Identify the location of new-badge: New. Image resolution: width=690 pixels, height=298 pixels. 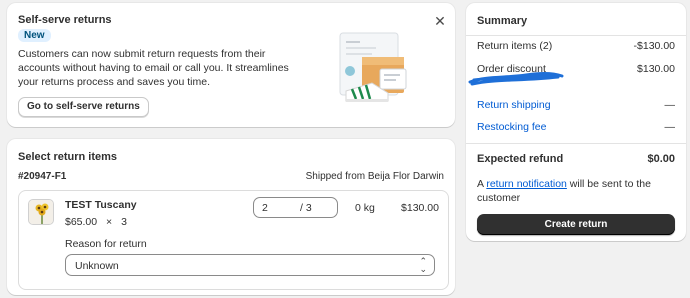
(34, 35).